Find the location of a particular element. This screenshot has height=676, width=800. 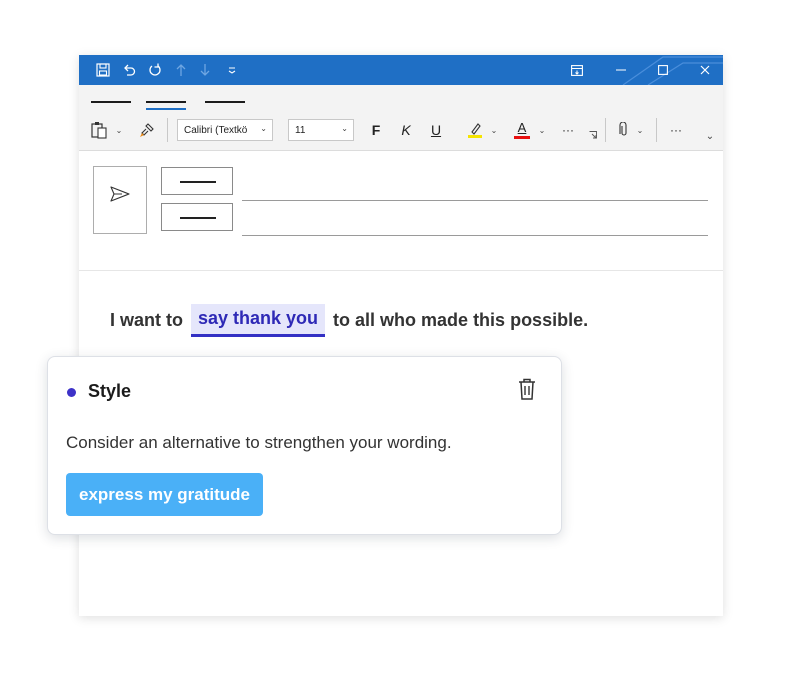

arrow-down-icon is located at coordinates (205, 70).